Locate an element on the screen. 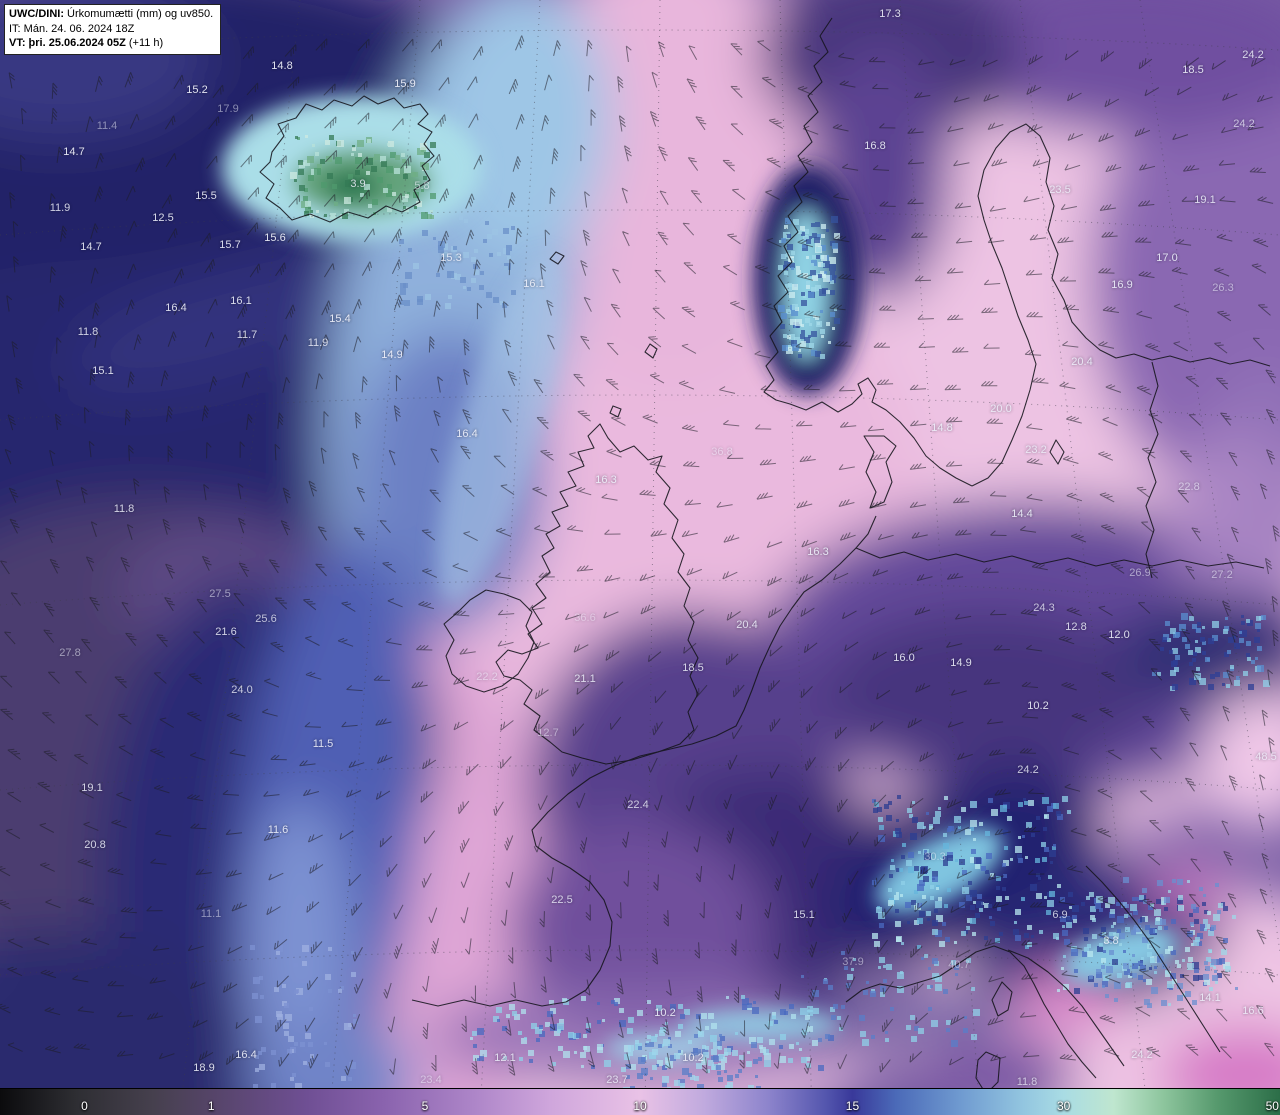  valid-offset: (+11 h) is located at coordinates (144, 43).